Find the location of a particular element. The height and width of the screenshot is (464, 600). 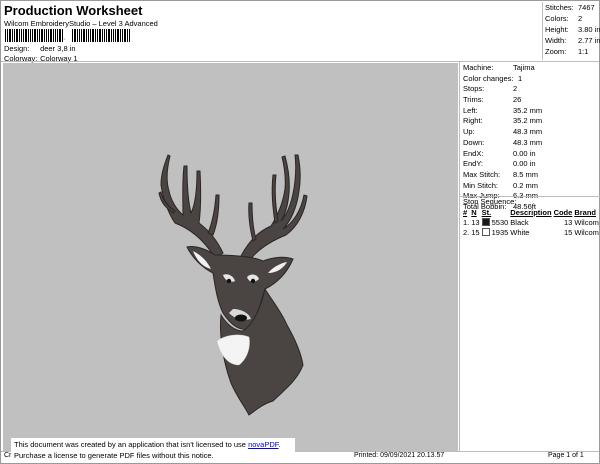

summary-row-width: Width: 2.77 in is located at coordinates (572, 40).